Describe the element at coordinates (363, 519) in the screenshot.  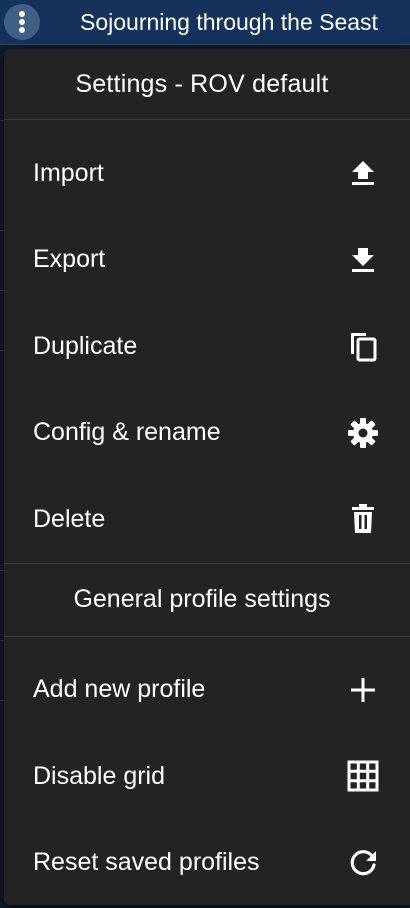
I see `trash-icon` at that location.